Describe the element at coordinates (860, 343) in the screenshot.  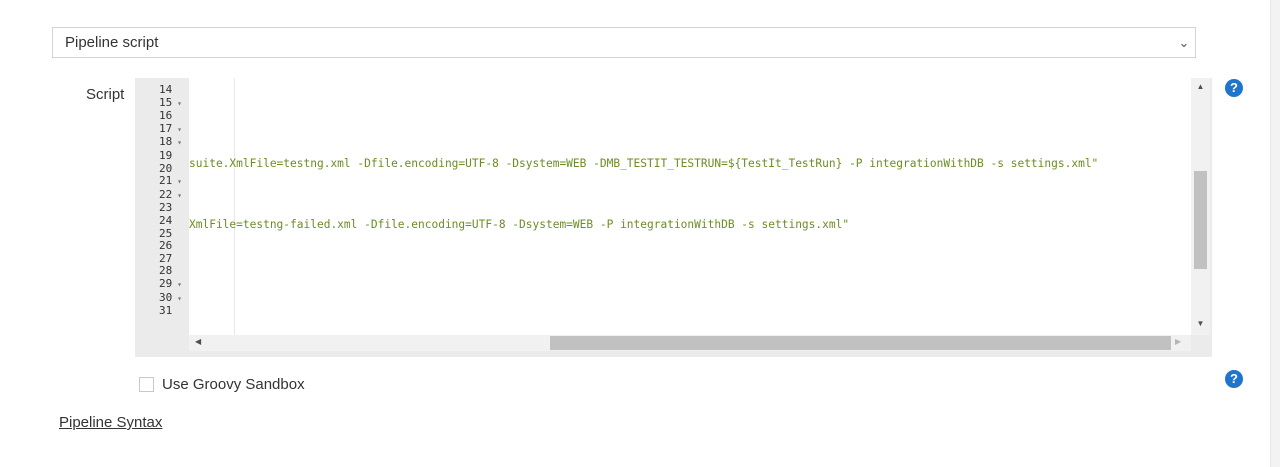
I see `horizontal-scroll-thumb` at that location.